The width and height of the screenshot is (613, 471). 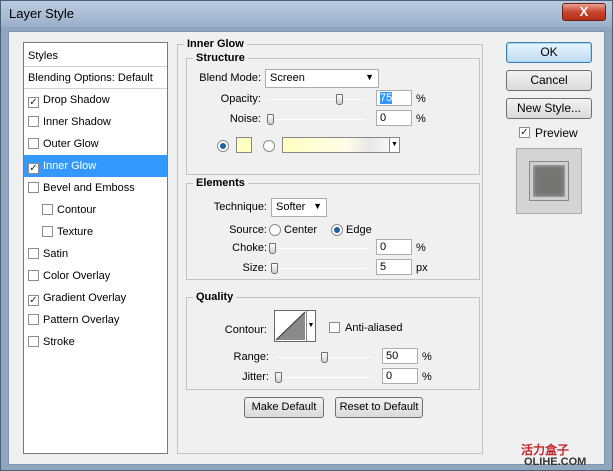 I want to click on noise-slider-track, so click(x=316, y=119).